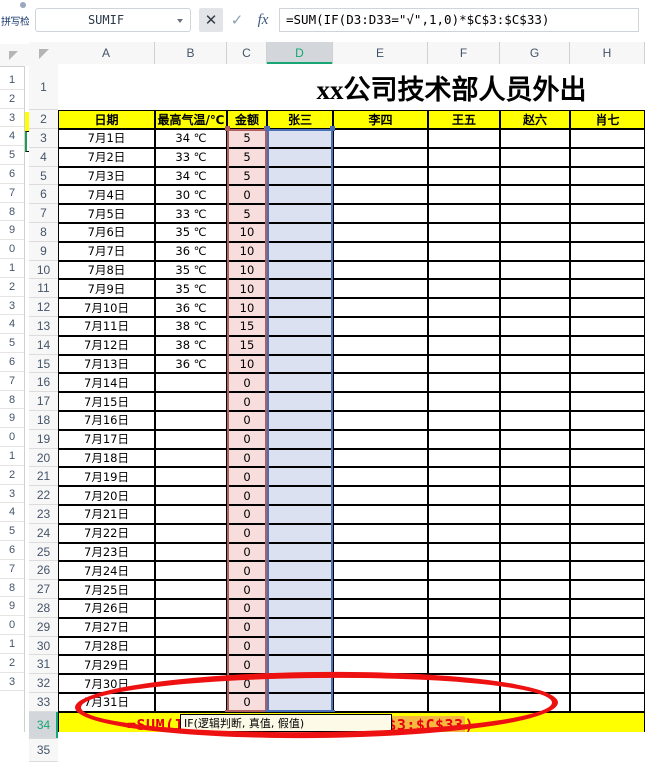  I want to click on row-header-8: 8, so click(43, 232).